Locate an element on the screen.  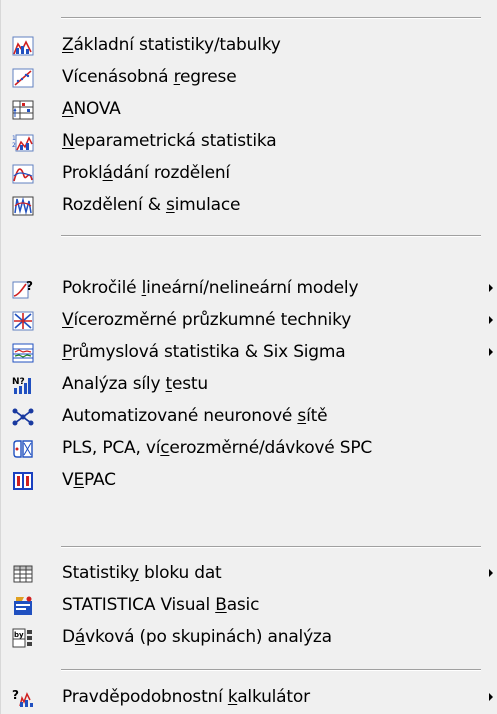
vepac-icon is located at coordinates (23, 481).